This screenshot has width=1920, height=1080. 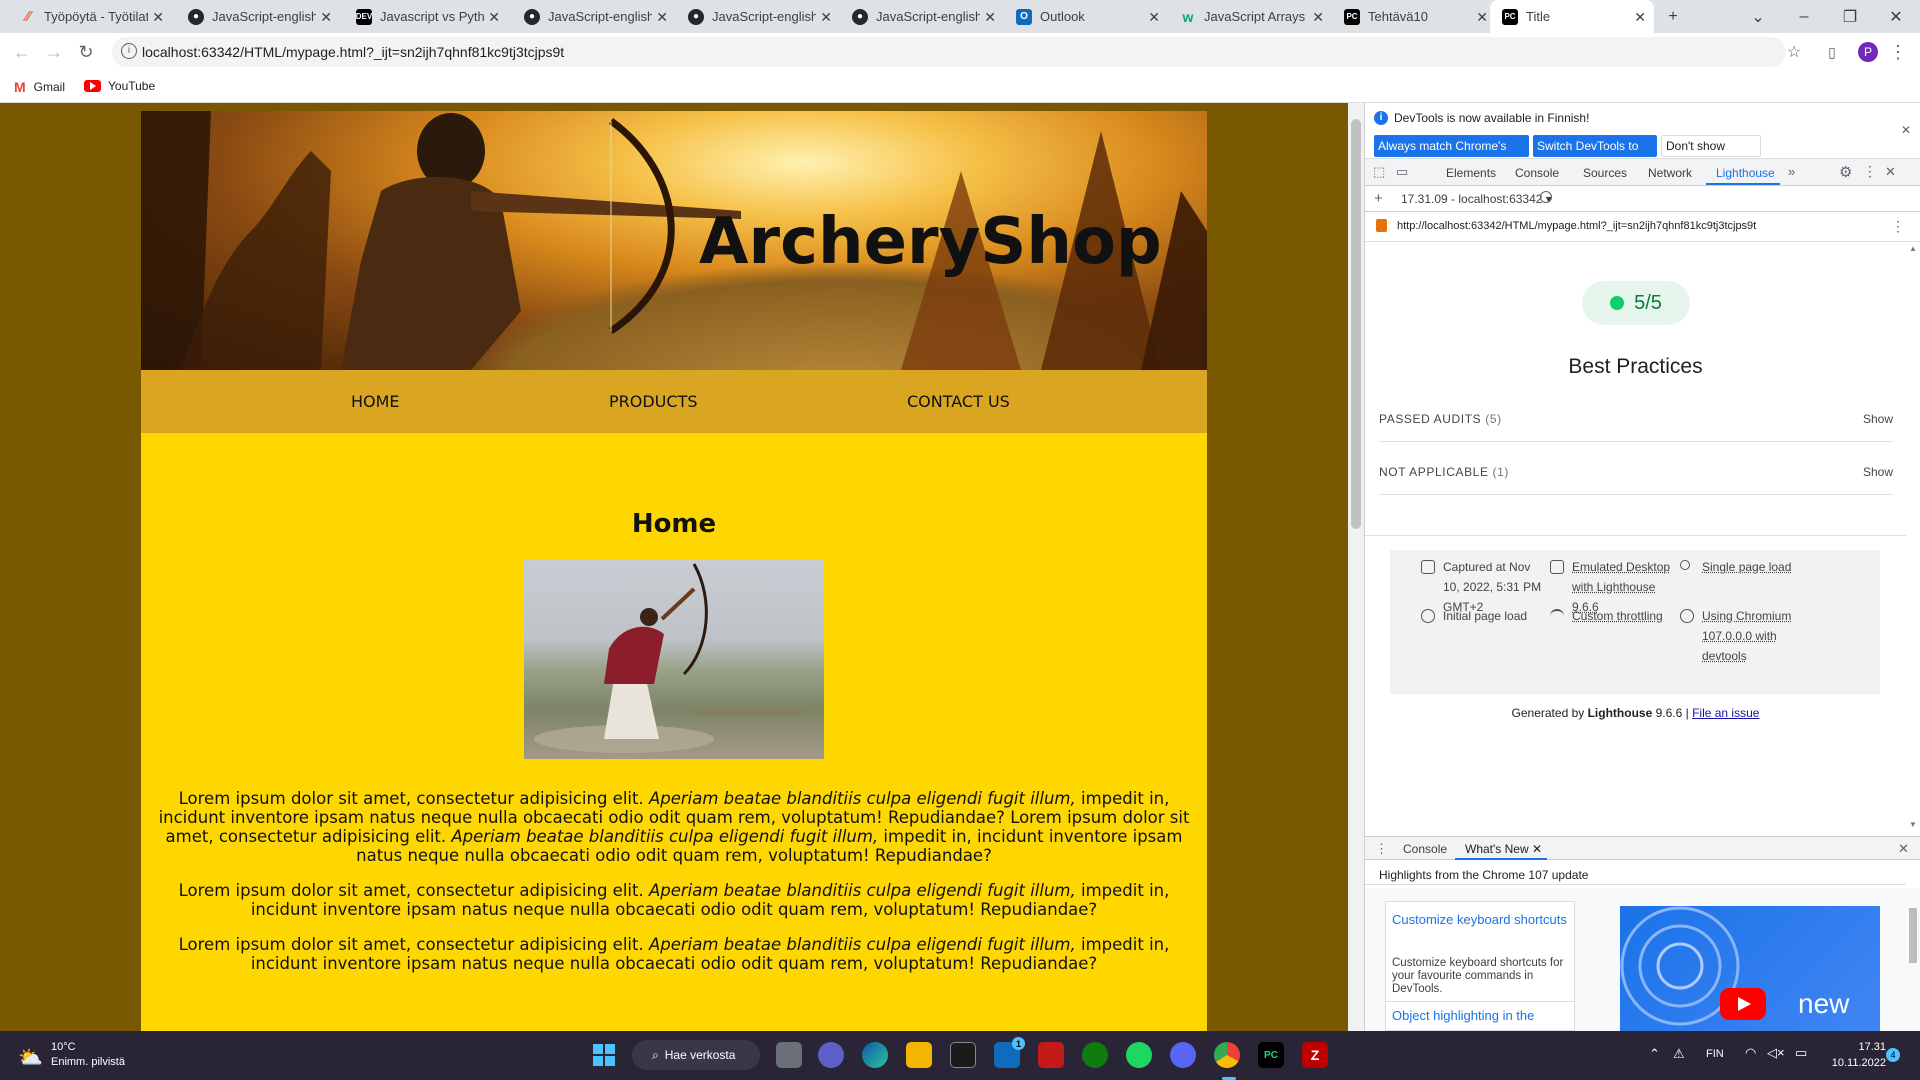 I want to click on nav-home-link: HOME, so click(x=375, y=401).